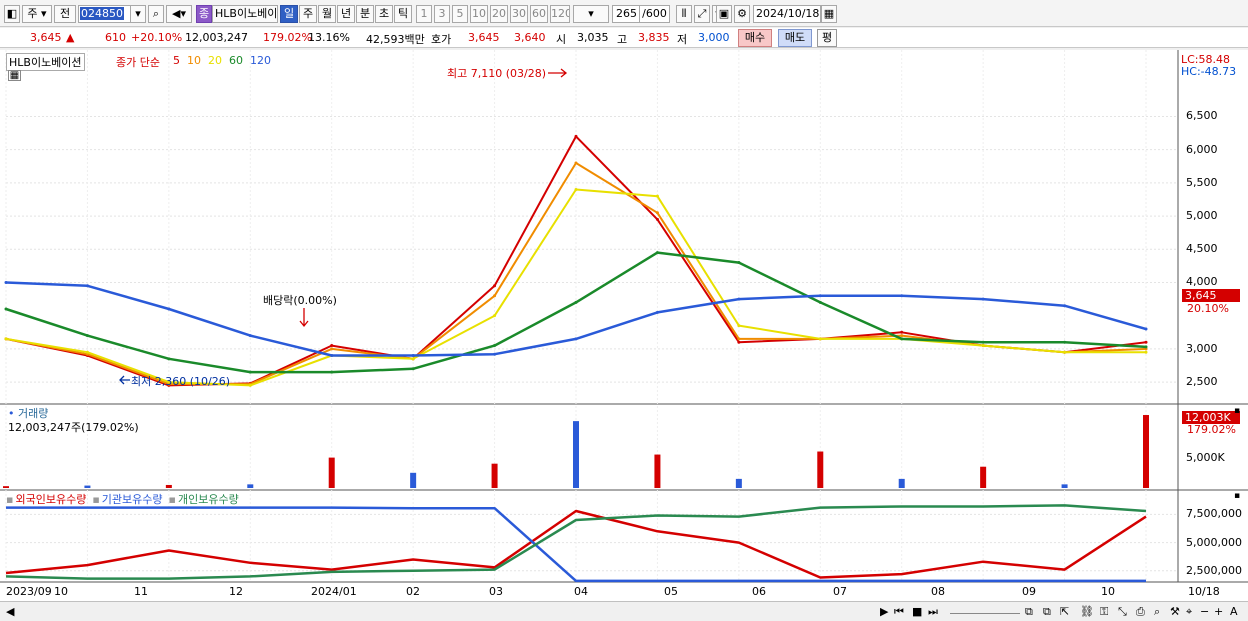  I want to click on interval-button: 120, so click(560, 14).